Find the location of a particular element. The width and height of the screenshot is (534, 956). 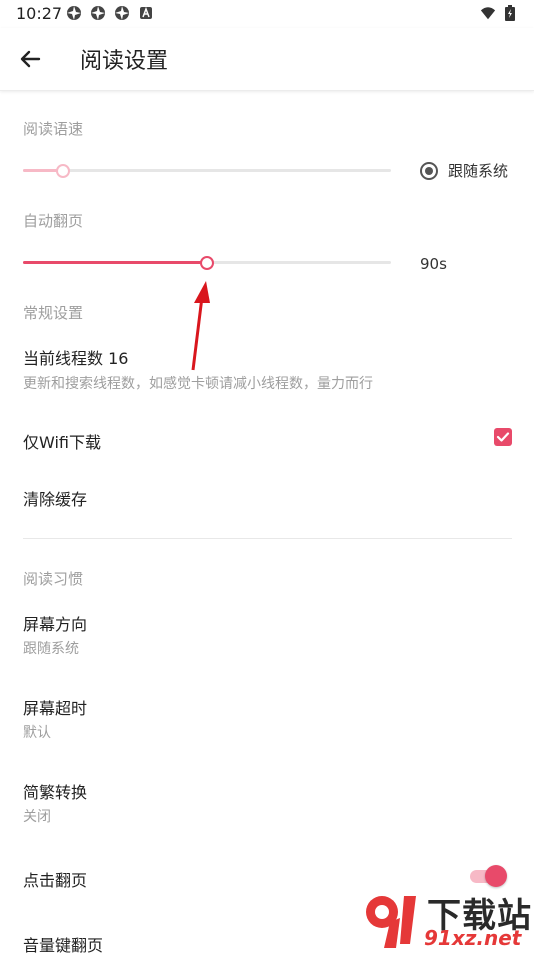

arrow-left-icon is located at coordinates (30, 59).